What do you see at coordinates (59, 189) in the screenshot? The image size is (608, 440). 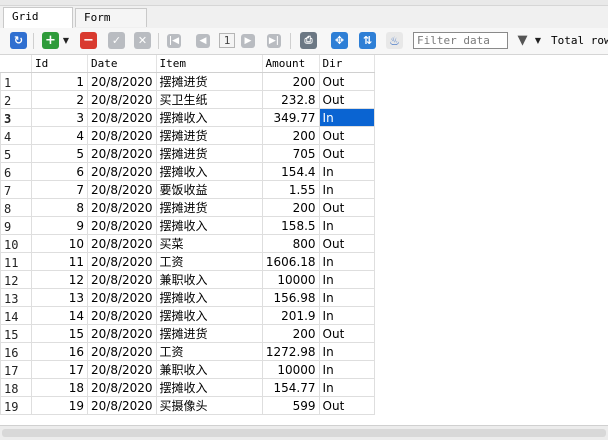 I see `cell-id: 7` at bounding box center [59, 189].